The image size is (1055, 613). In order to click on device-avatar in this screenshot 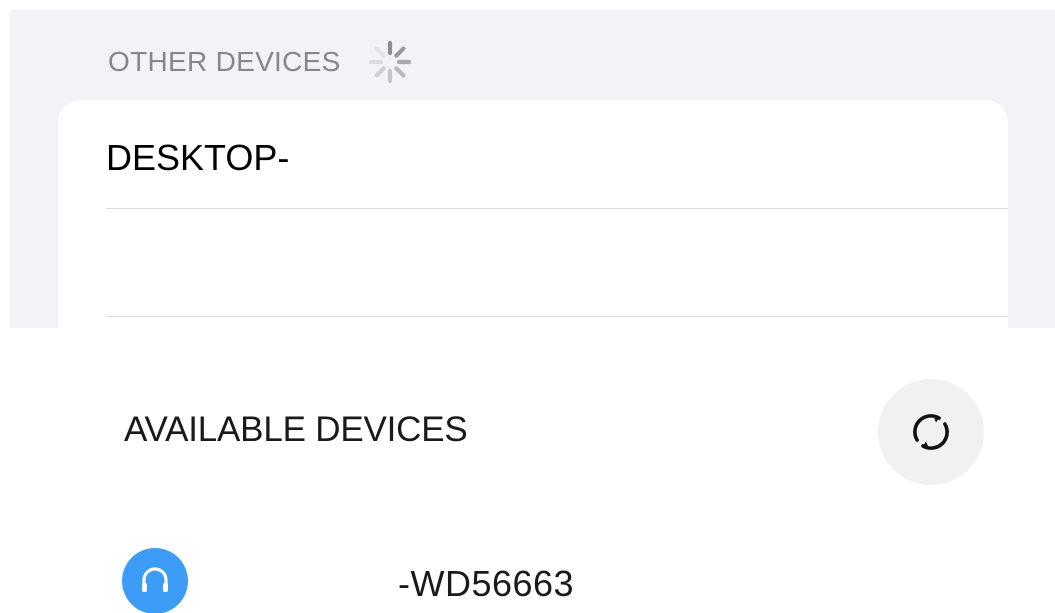, I will do `click(155, 580)`.